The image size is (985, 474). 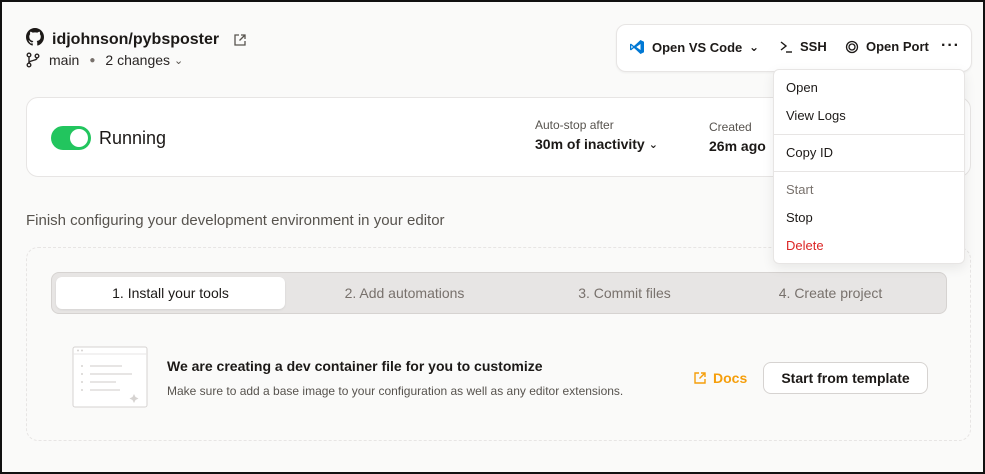 What do you see at coordinates (950, 46) in the screenshot?
I see `more-icon: ···` at bounding box center [950, 46].